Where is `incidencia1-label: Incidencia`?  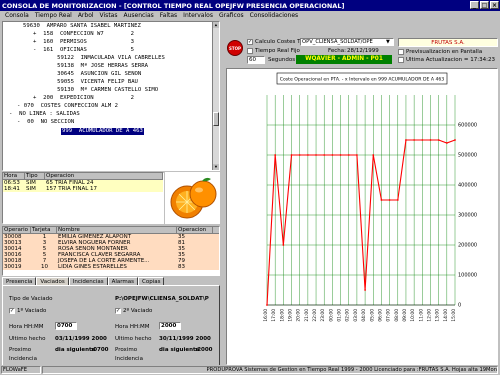
incidencia1-label: Incidencia is located at coordinates (23, 359).